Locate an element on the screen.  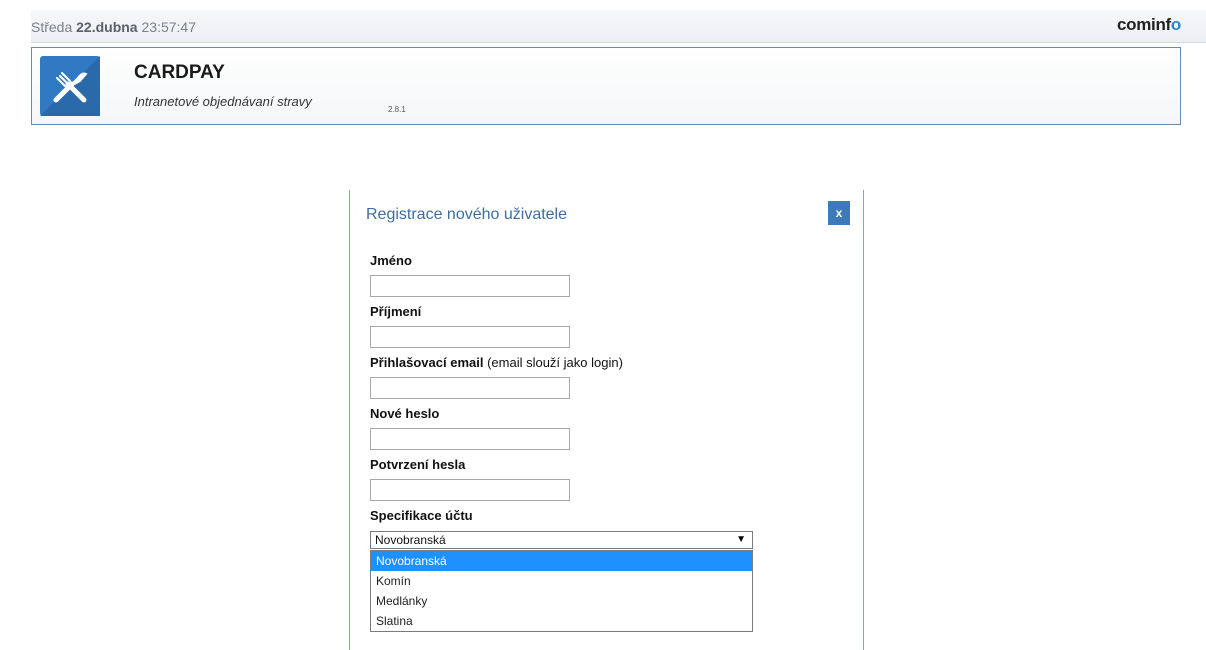
option-komin: Komín is located at coordinates (561, 581).